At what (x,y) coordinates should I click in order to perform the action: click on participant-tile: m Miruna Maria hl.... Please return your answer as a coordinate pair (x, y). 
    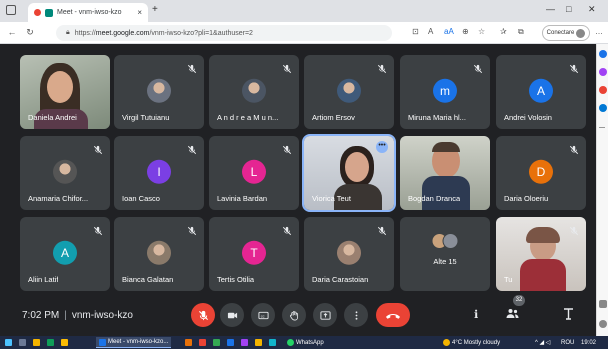
    Looking at the image, I should click on (445, 92).